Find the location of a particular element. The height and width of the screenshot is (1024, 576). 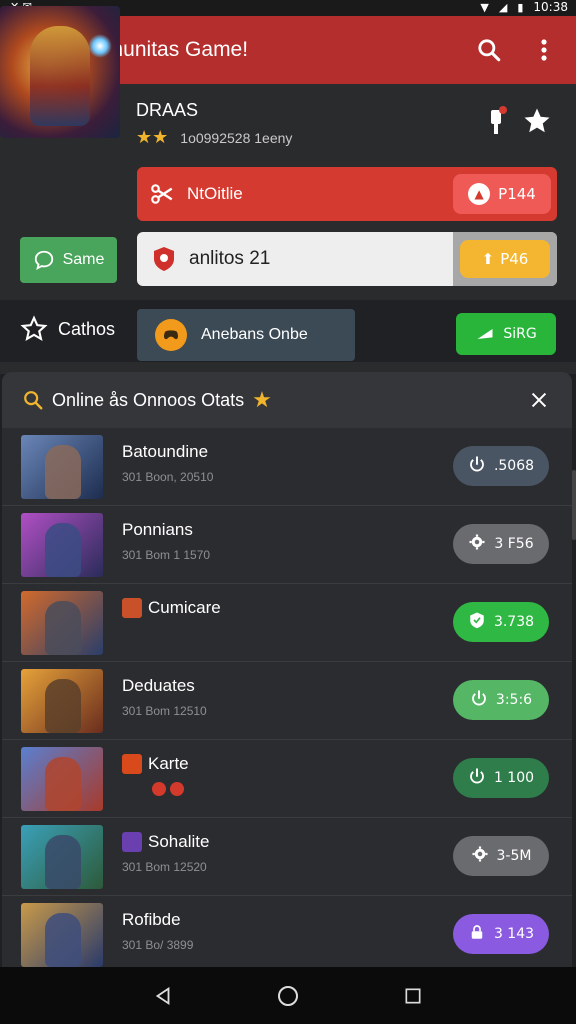

game-action-button: 3.738 is located at coordinates (501, 622).